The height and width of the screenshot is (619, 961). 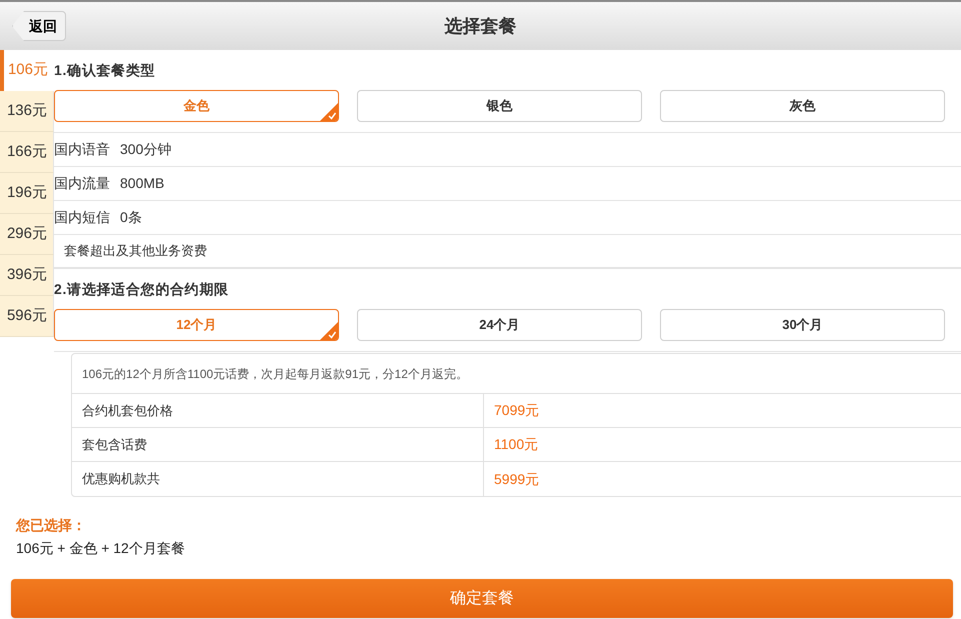 What do you see at coordinates (27, 316) in the screenshot?
I see `price-tab: 596元` at bounding box center [27, 316].